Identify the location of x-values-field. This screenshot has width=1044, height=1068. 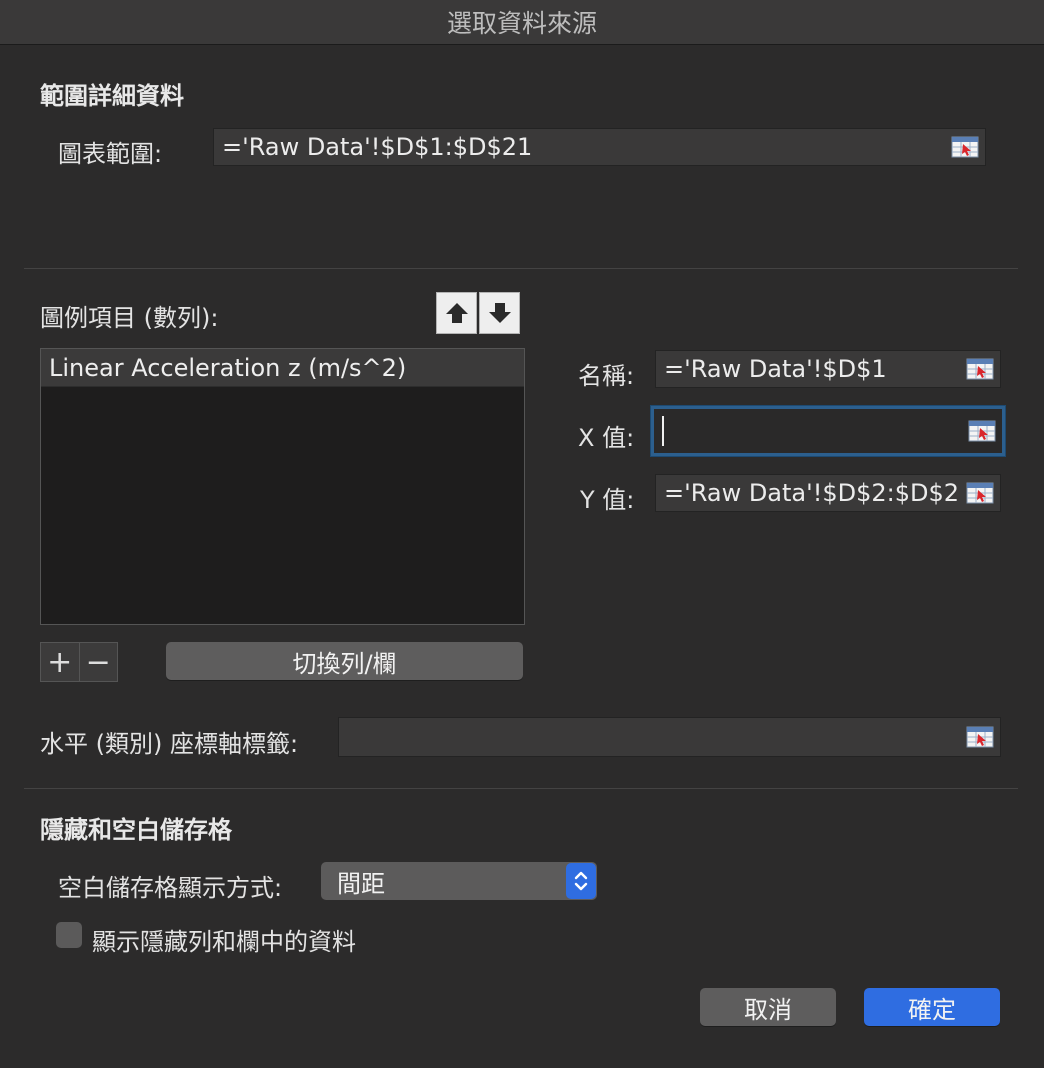
(828, 431).